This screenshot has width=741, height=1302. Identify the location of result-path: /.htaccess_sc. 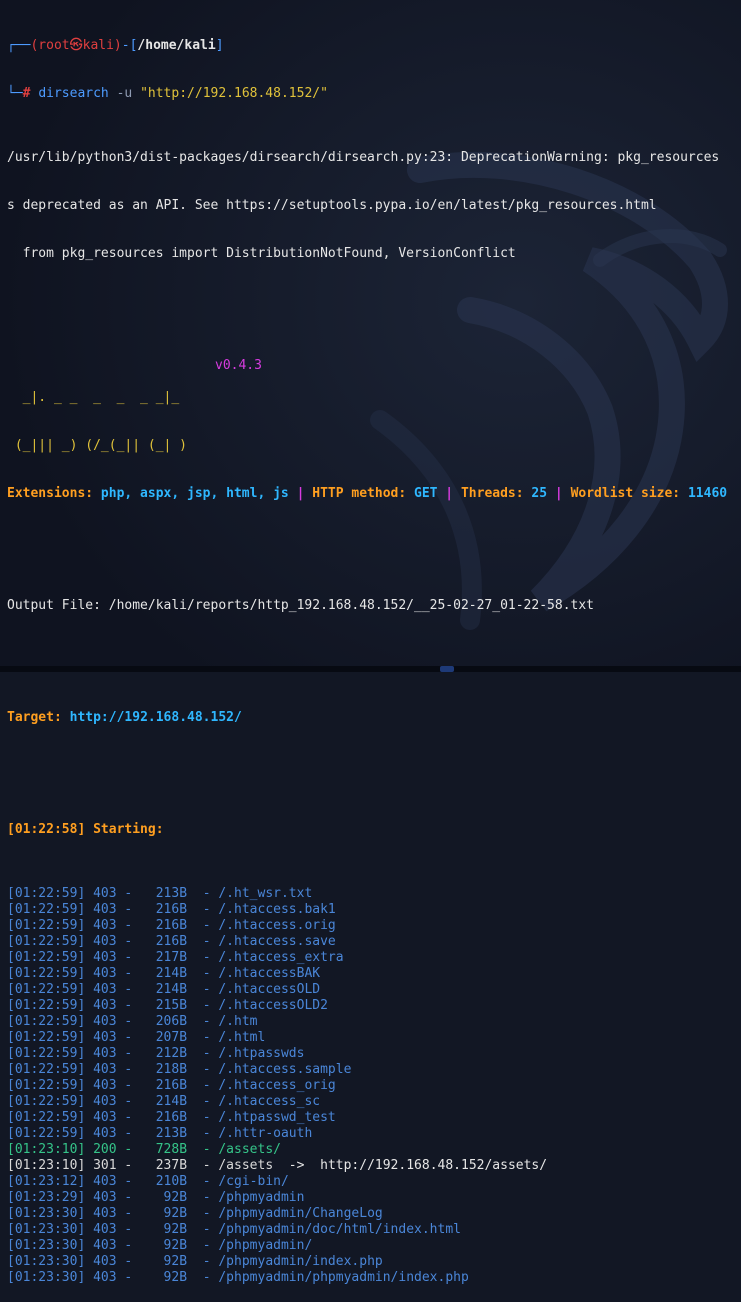
(269, 1101).